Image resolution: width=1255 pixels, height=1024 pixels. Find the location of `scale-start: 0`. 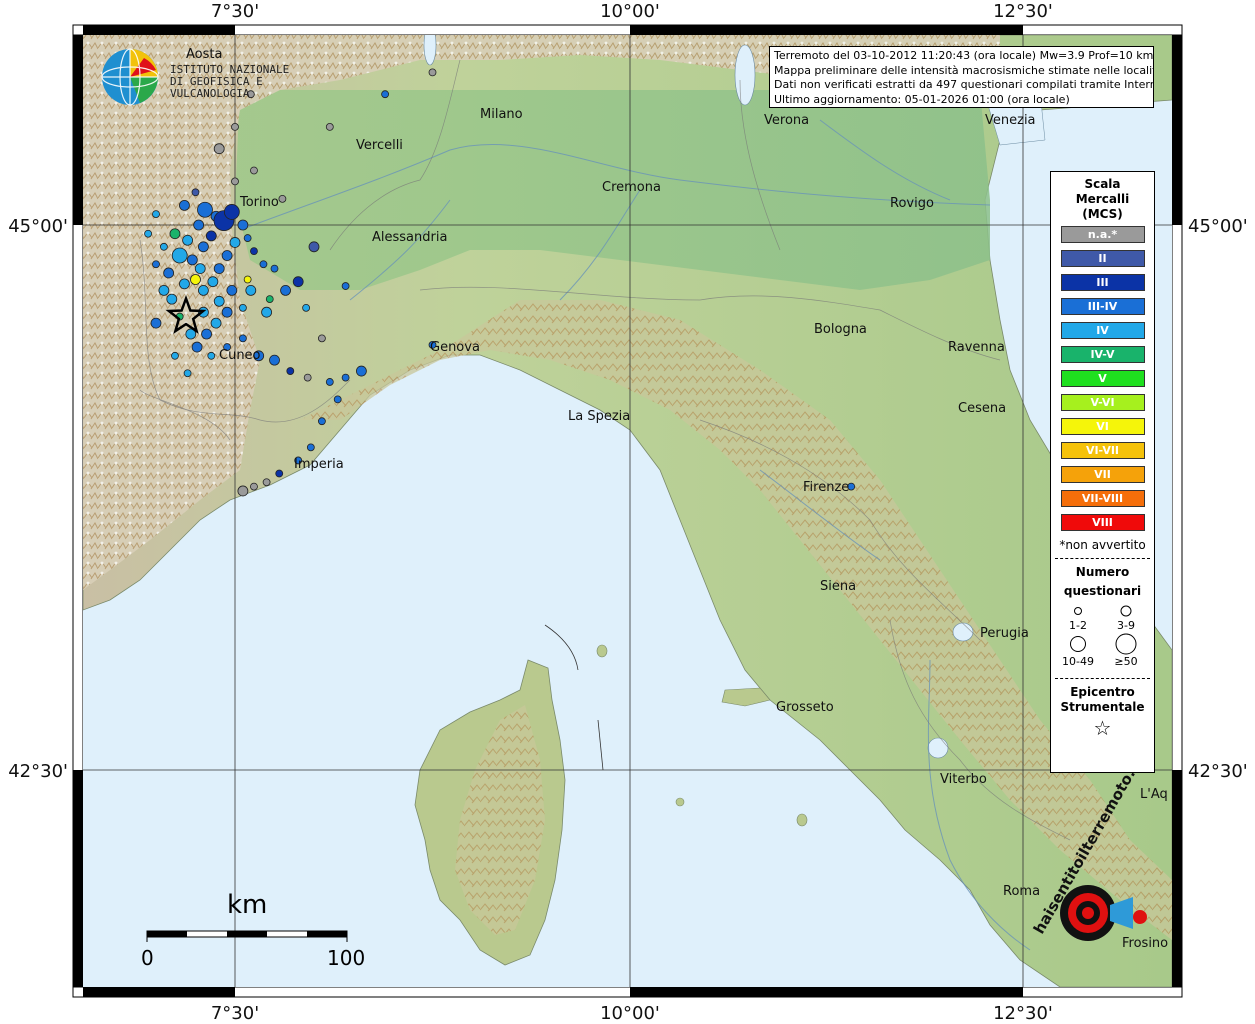

scale-start: 0 is located at coordinates (147, 958).